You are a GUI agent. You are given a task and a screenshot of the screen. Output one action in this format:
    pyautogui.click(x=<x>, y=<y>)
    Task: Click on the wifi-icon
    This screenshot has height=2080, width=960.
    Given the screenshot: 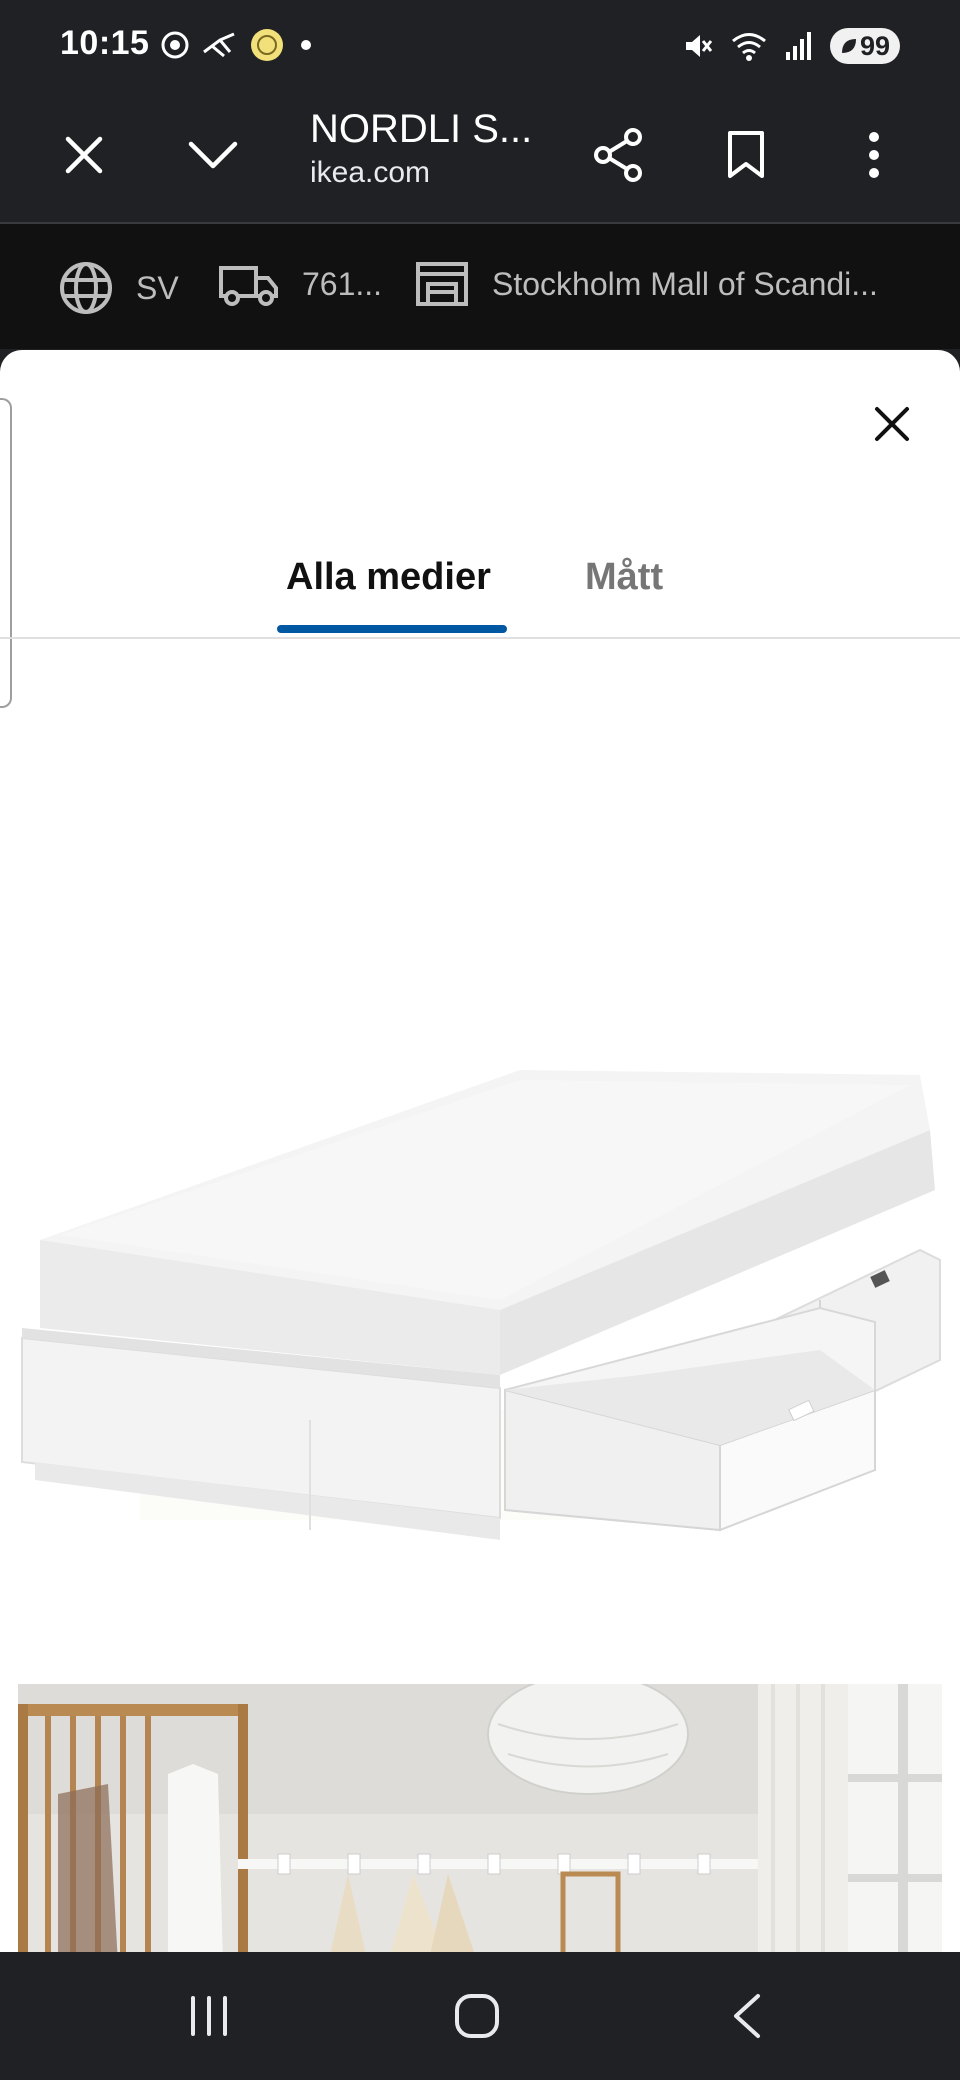 What is the action you would take?
    pyautogui.click(x=749, y=47)
    